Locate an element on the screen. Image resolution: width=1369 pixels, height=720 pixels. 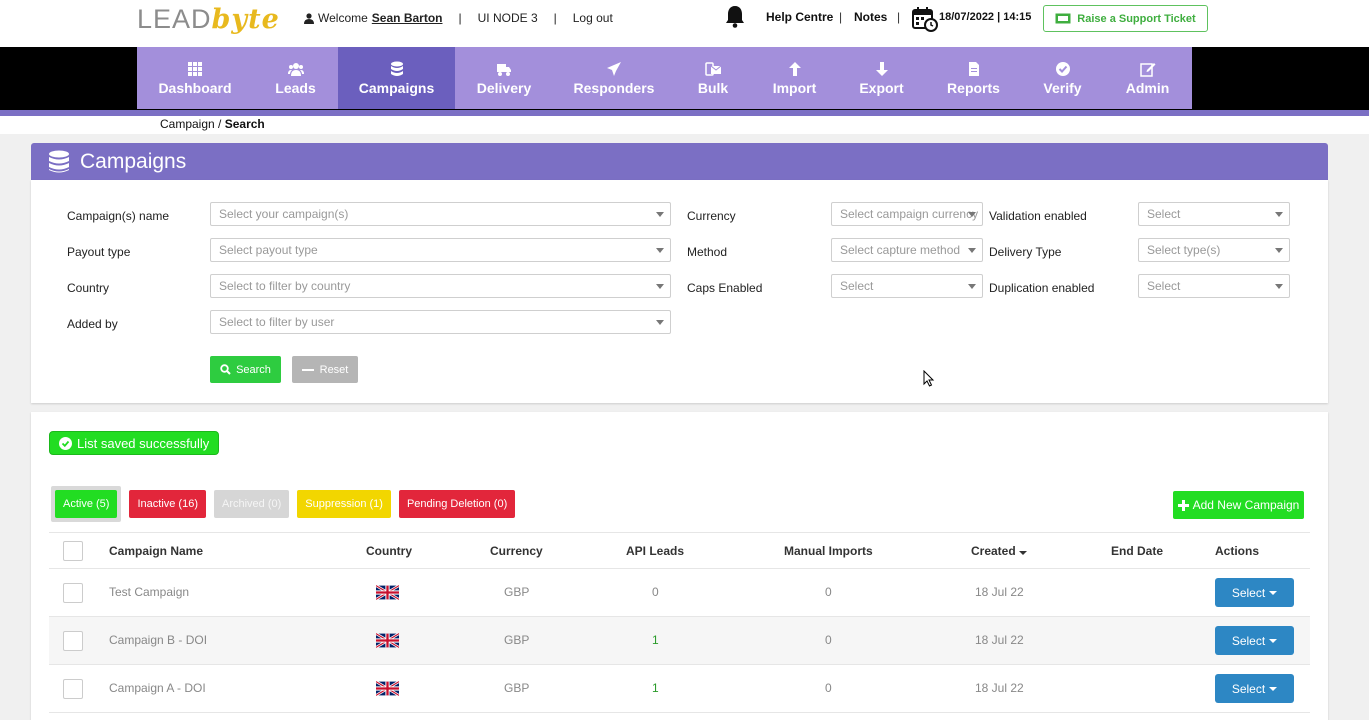
reset-button-label: Reset is located at coordinates (334, 369).